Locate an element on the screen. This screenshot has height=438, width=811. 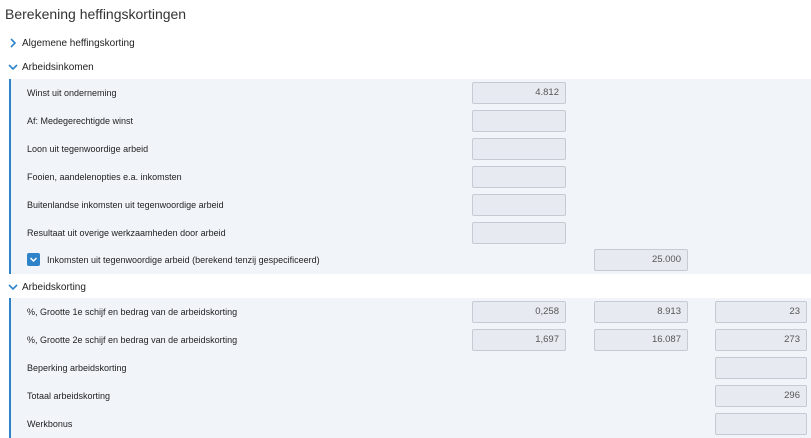
row-totaal-arbeidskorting: Totaal arbeidskorting 296 is located at coordinates (411, 396).